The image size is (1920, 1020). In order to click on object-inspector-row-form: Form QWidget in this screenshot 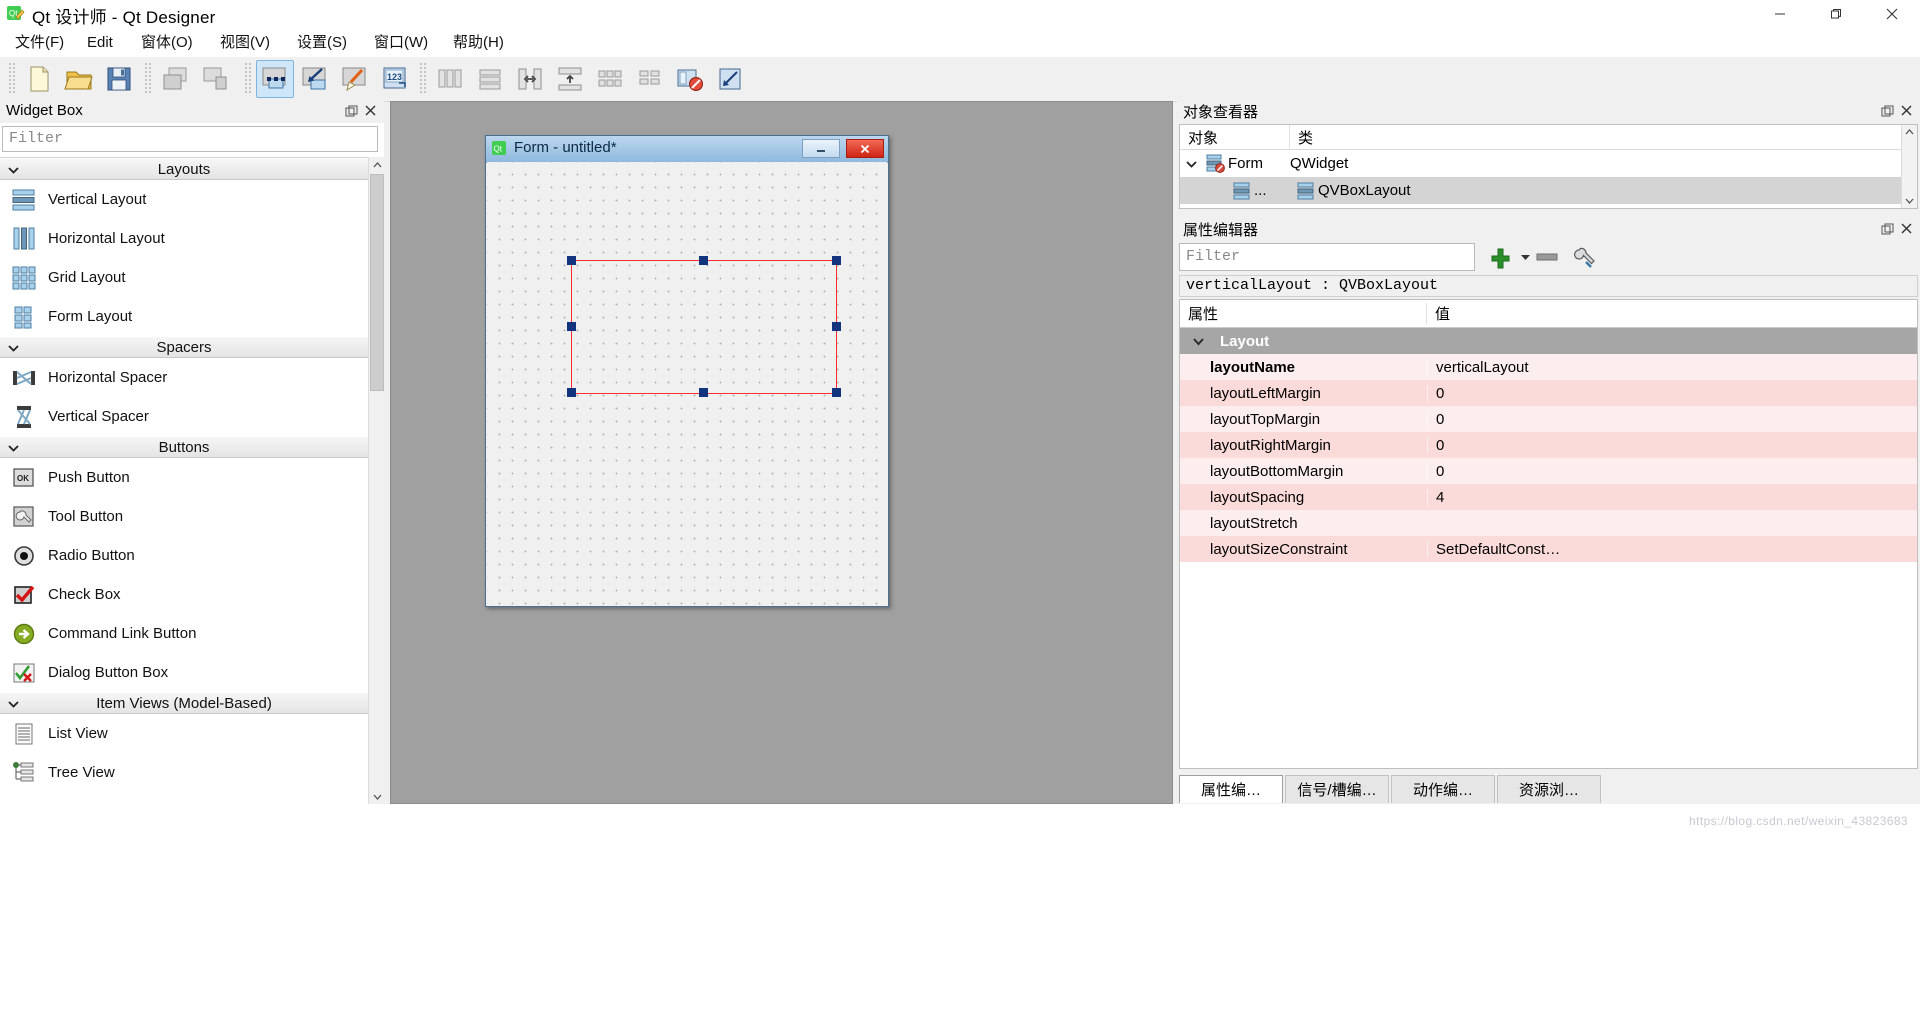, I will do `click(1548, 163)`.